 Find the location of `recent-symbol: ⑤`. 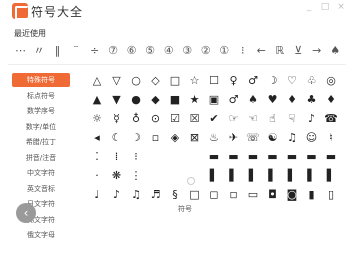

recent-symbol: ⑤ is located at coordinates (150, 51).